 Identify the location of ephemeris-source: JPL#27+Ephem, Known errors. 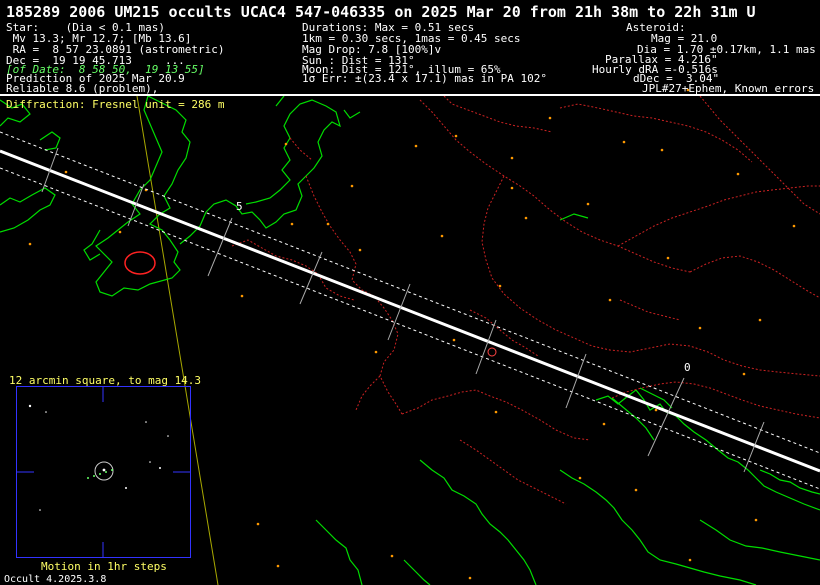
(728, 88).